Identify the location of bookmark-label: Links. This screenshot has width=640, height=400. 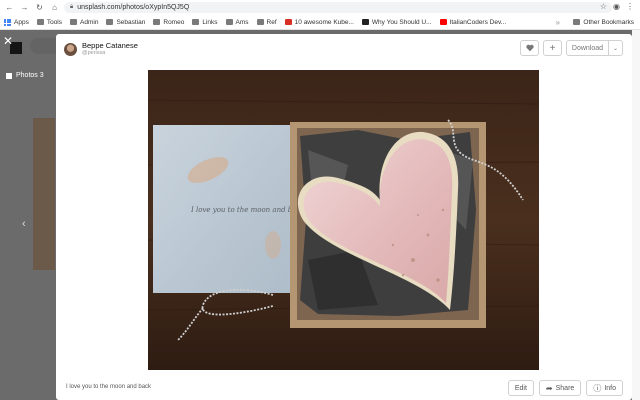
(210, 22).